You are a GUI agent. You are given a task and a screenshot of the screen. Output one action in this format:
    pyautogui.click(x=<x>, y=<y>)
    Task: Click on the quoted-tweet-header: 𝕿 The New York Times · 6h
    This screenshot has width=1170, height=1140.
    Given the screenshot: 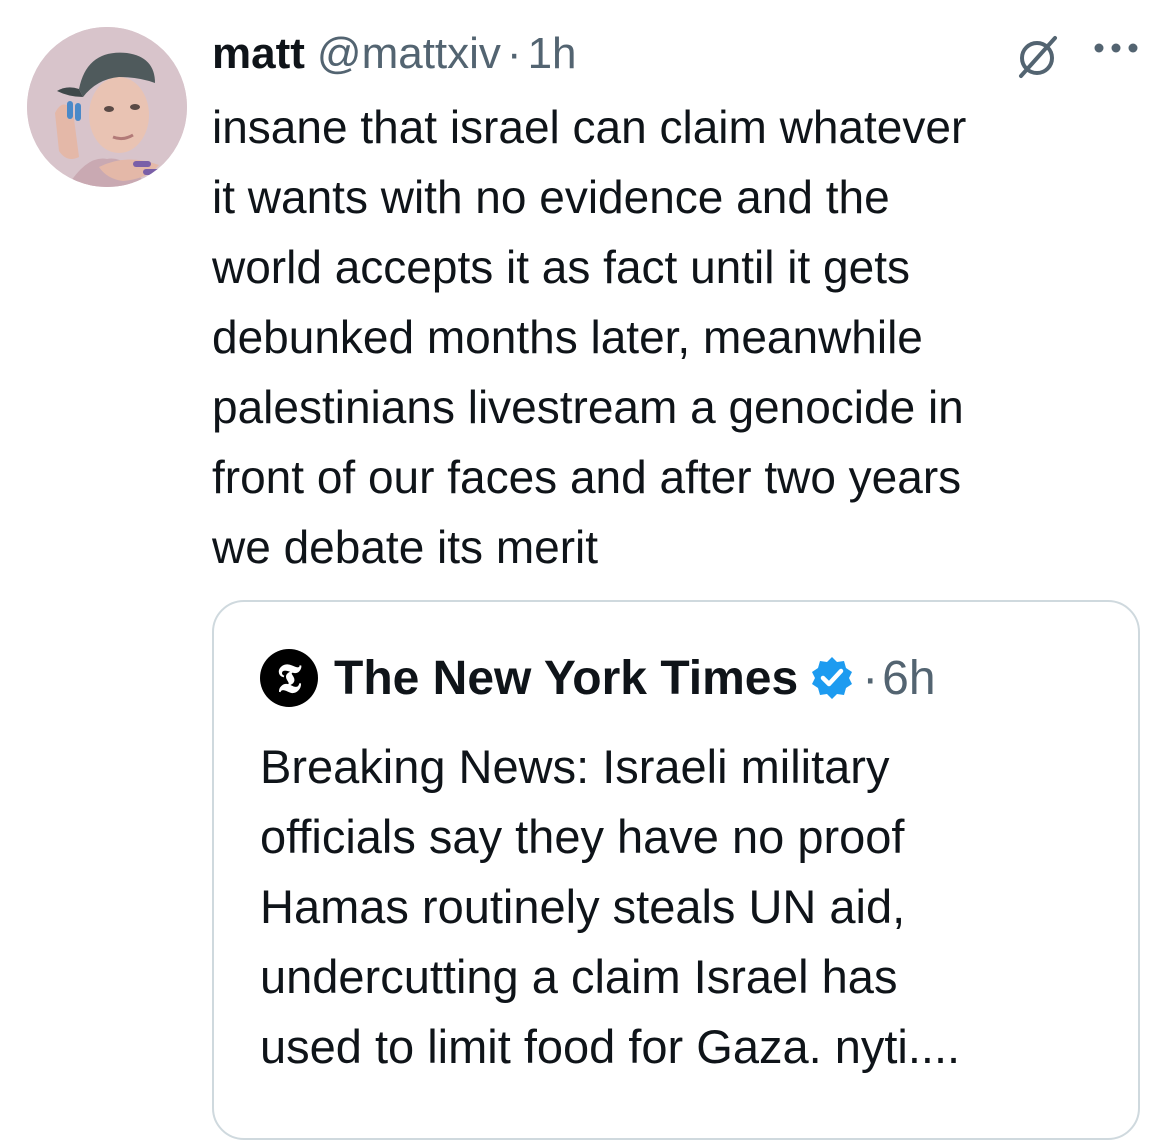 What is the action you would take?
    pyautogui.click(x=598, y=678)
    